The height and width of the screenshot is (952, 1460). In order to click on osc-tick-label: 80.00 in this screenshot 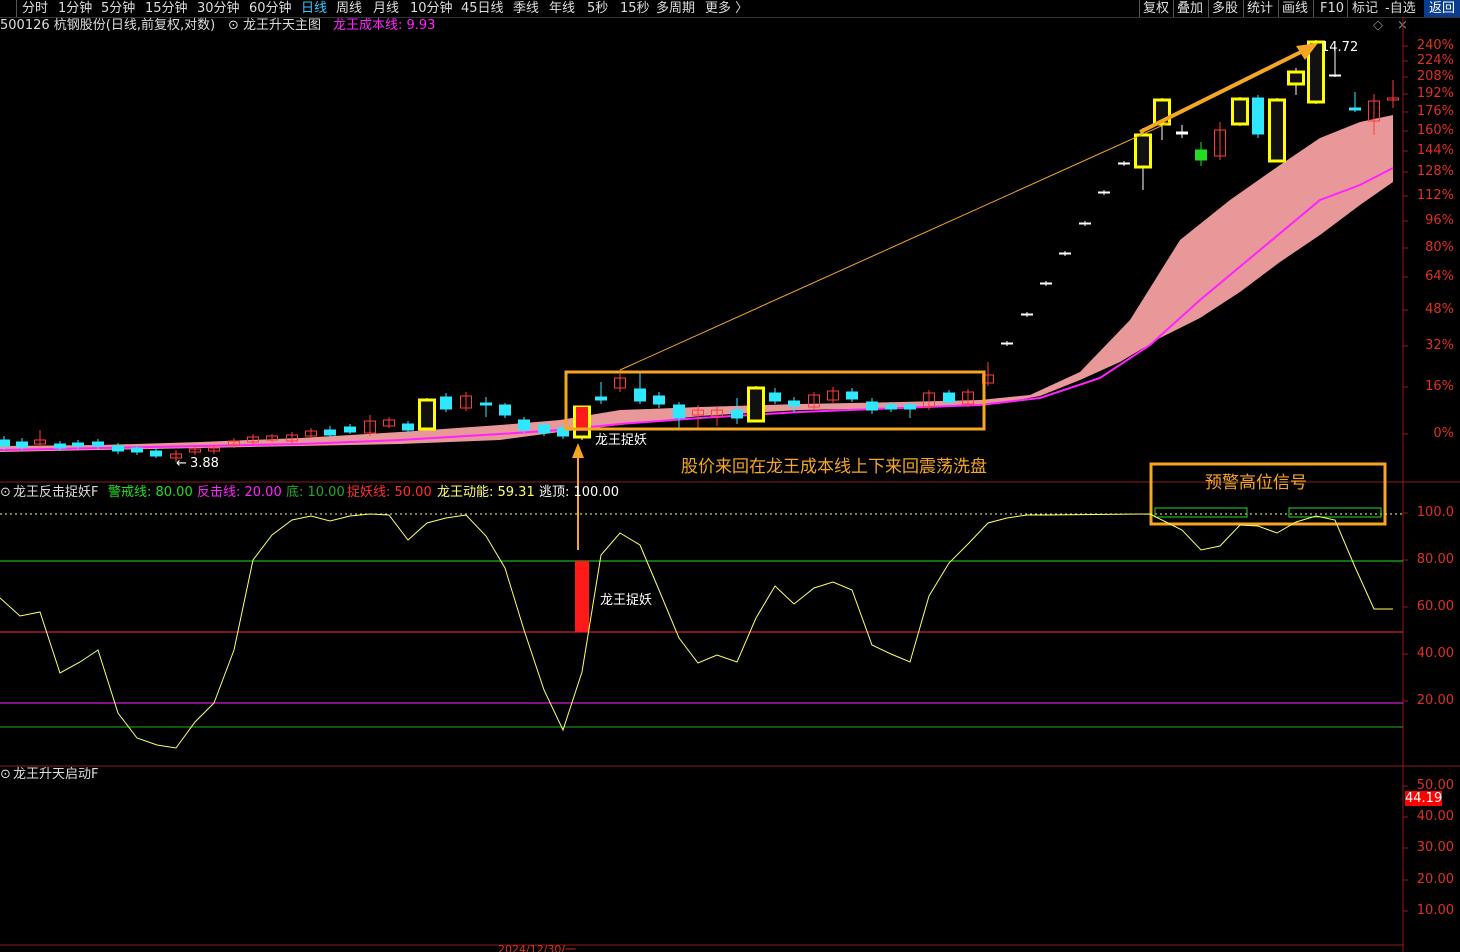, I will do `click(1435, 559)`.